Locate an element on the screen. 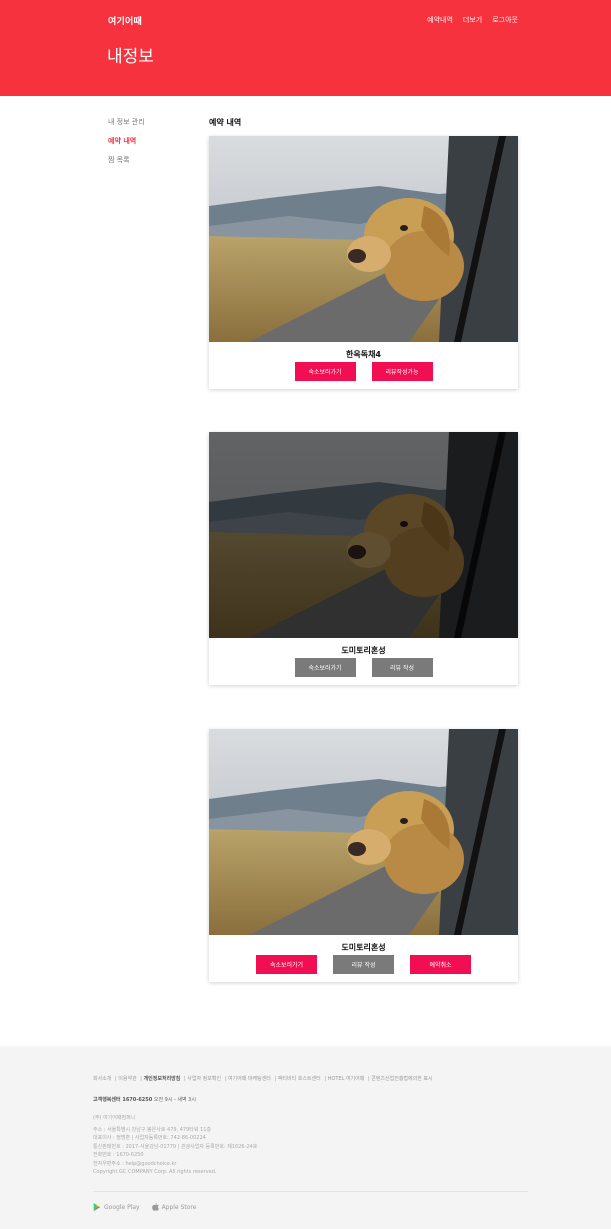  google-play-link: Google Play is located at coordinates (116, 1207).